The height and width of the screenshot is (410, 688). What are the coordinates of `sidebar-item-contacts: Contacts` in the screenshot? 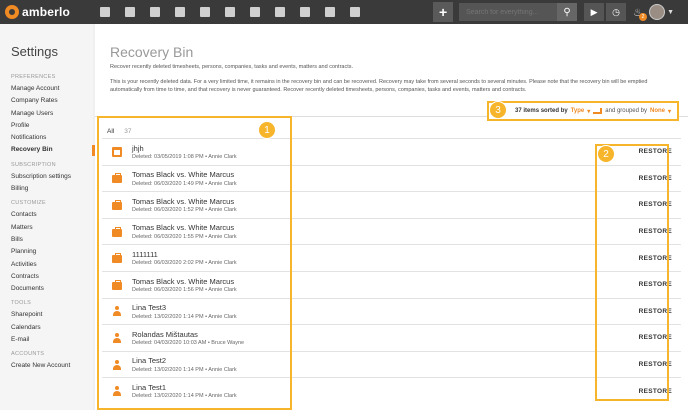 It's located at (52, 215).